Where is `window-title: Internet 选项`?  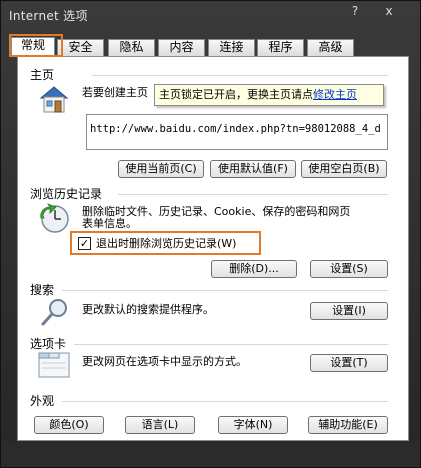
window-title: Internet 选项 is located at coordinates (48, 16).